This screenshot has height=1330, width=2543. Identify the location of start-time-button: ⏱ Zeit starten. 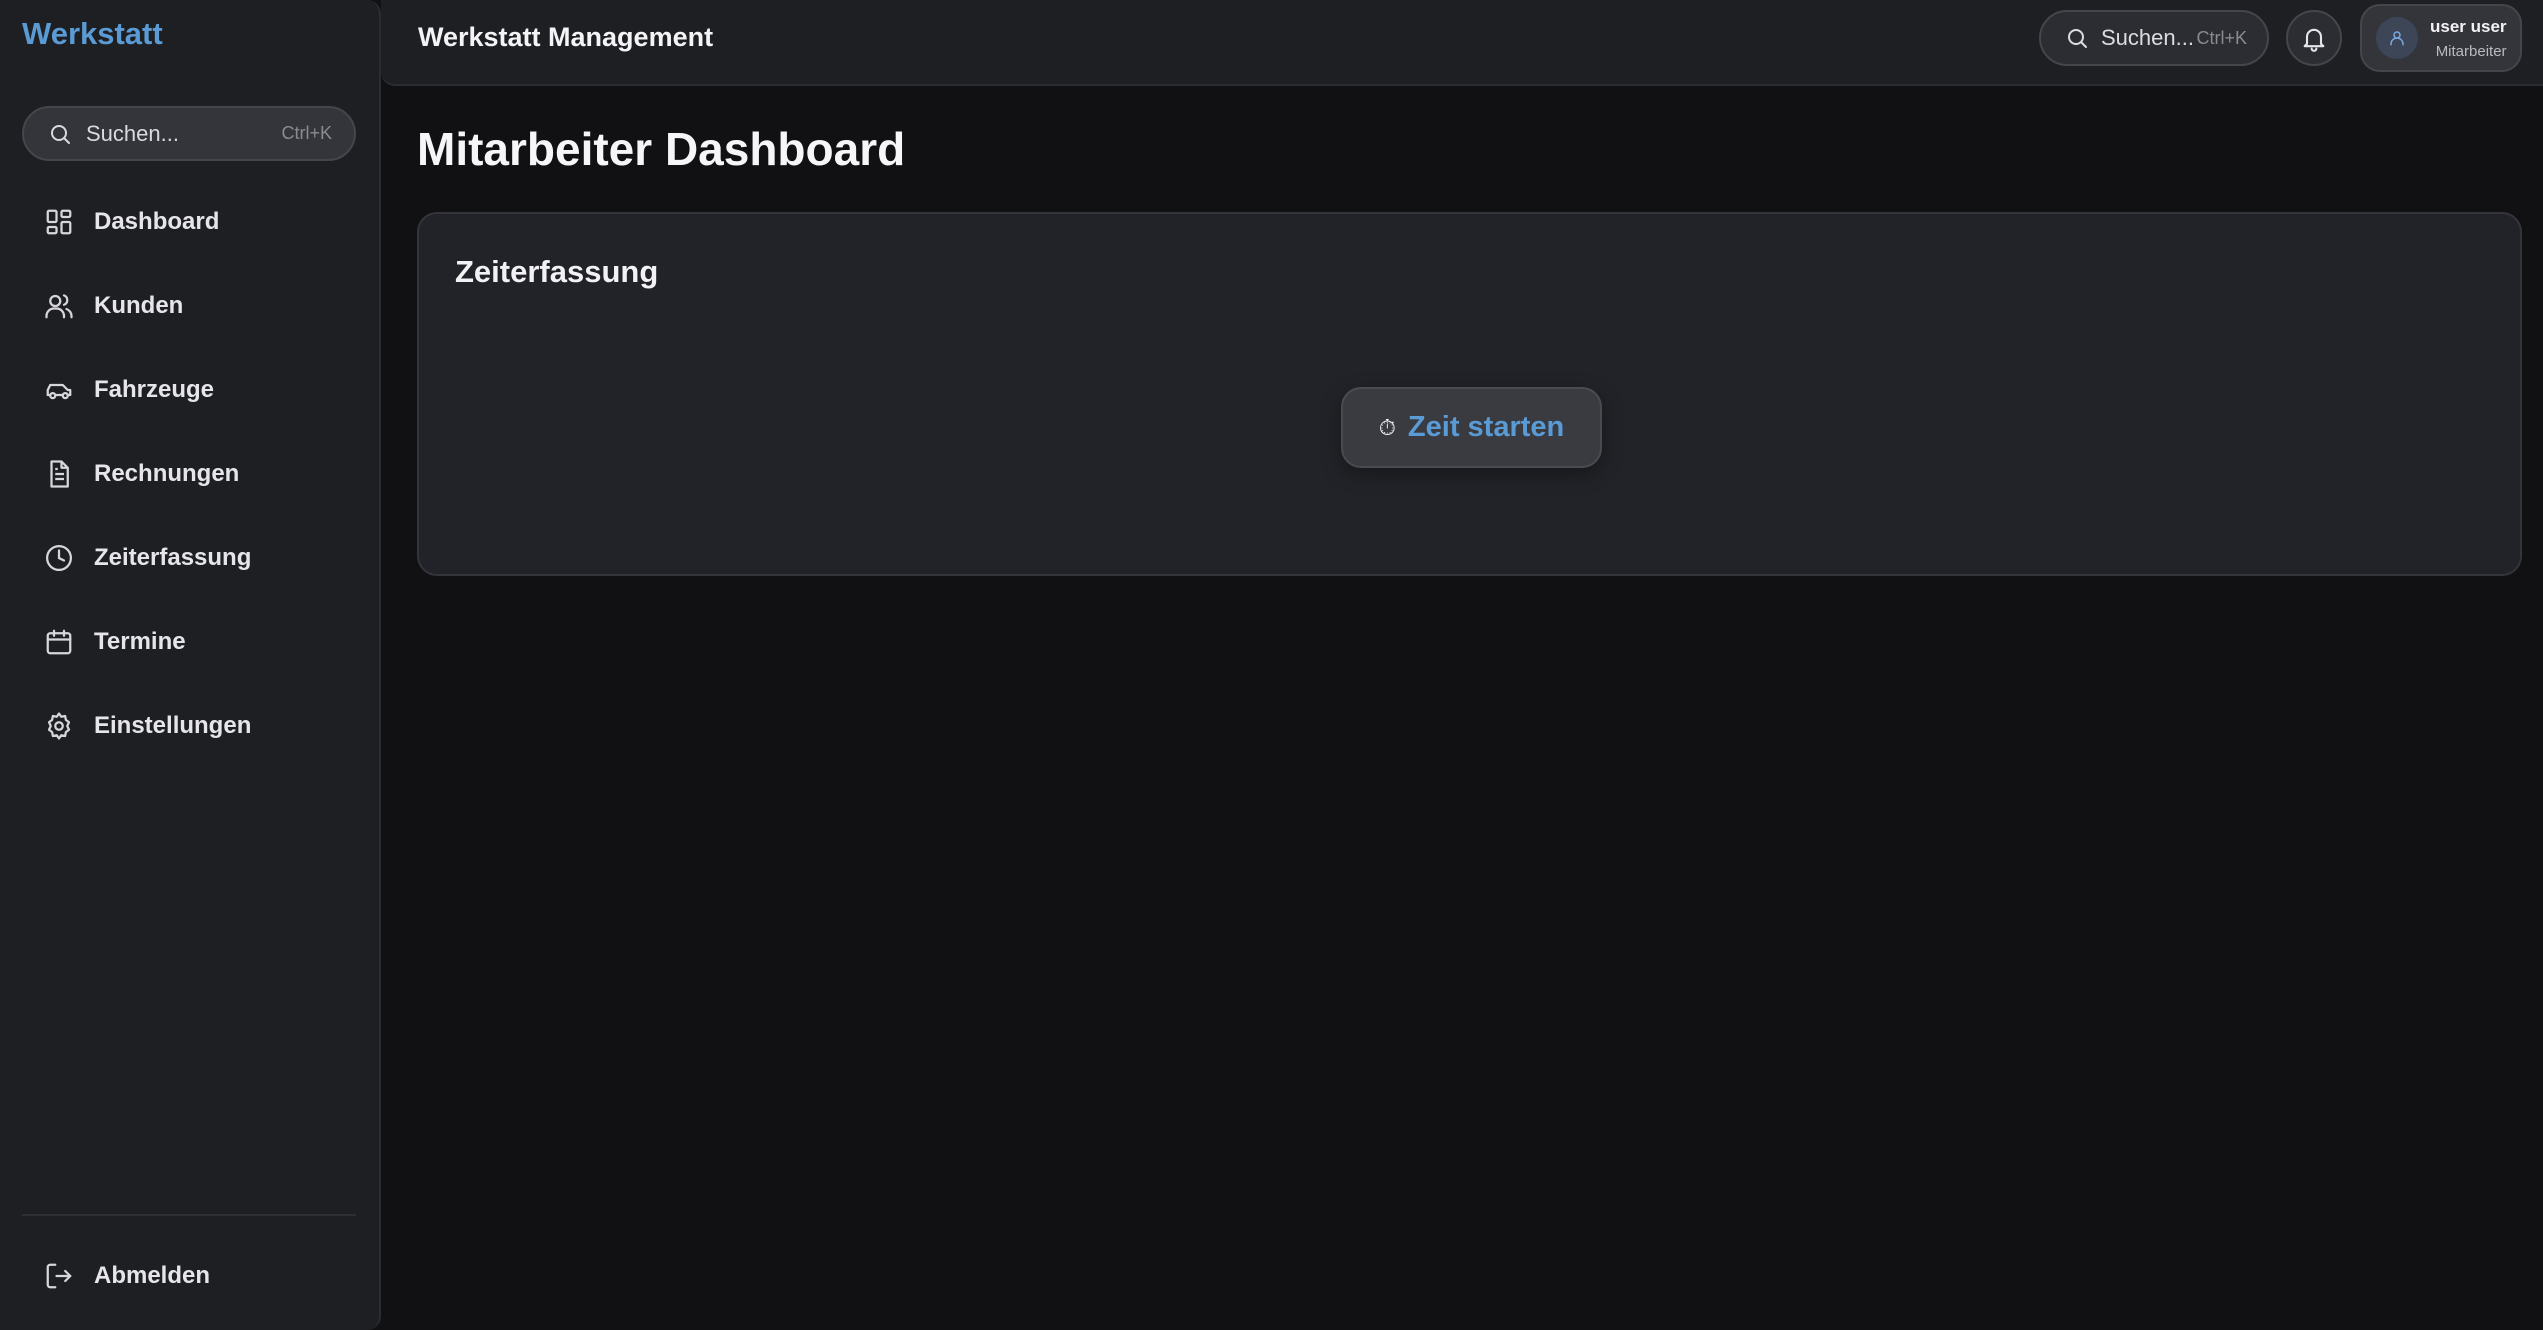
(1471, 427).